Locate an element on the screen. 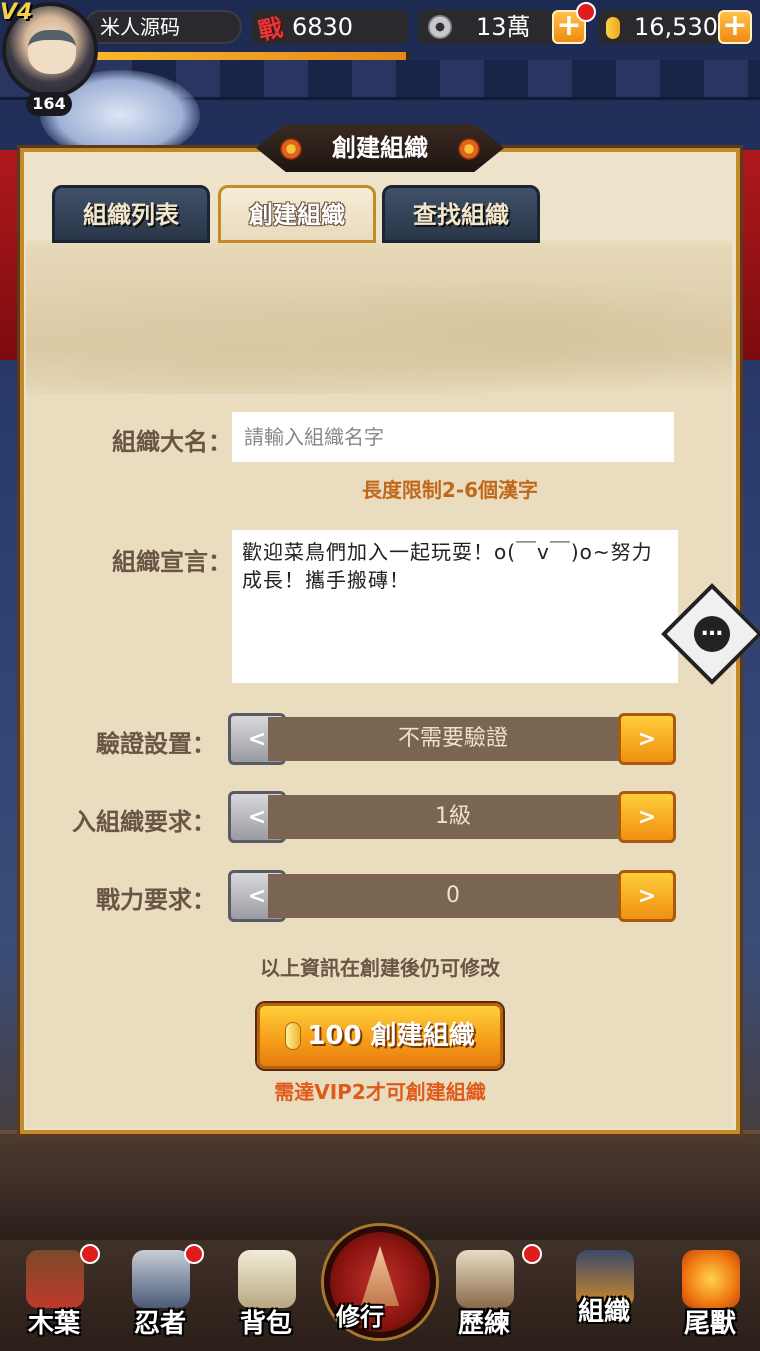 This screenshot has height=1351, width=760. coins-value: 13萬 is located at coordinates (503, 27).